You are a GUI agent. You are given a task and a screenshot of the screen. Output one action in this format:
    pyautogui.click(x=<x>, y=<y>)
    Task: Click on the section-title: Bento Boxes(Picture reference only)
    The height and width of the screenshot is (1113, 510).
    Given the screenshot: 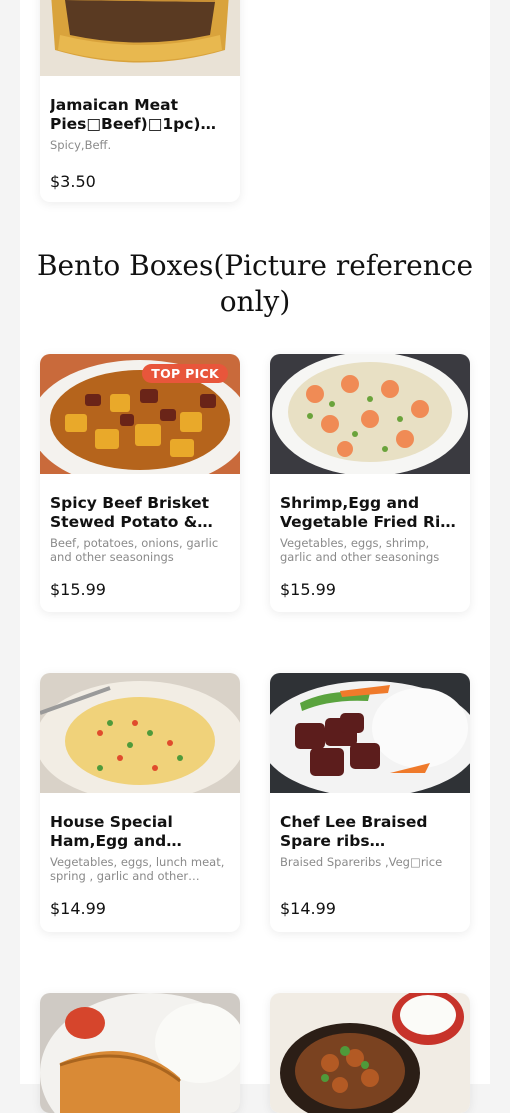 What is the action you would take?
    pyautogui.click(x=255, y=283)
    